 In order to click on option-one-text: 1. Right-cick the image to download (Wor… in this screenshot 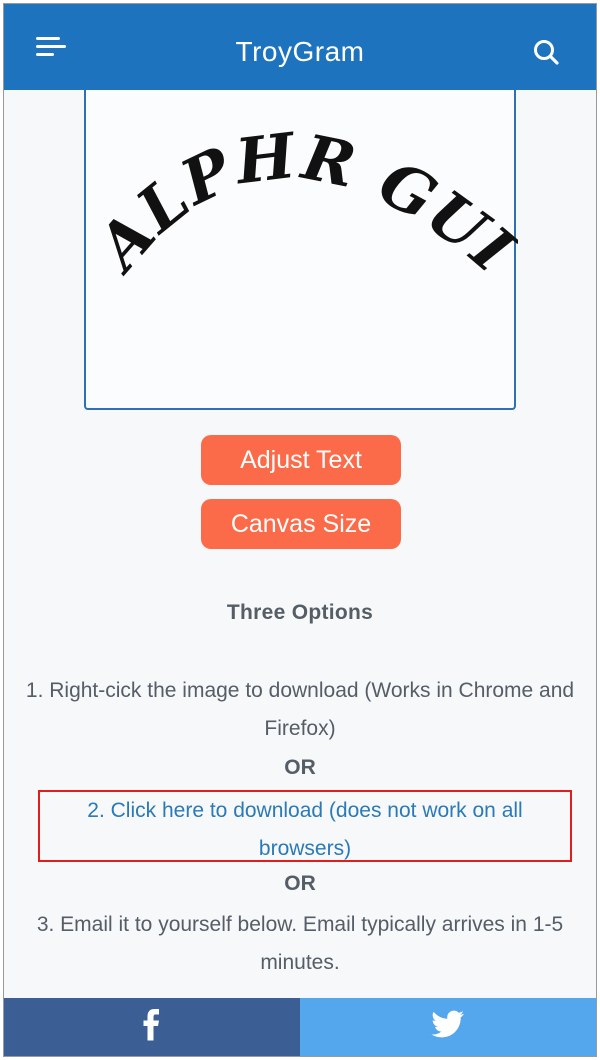, I will do `click(300, 709)`.